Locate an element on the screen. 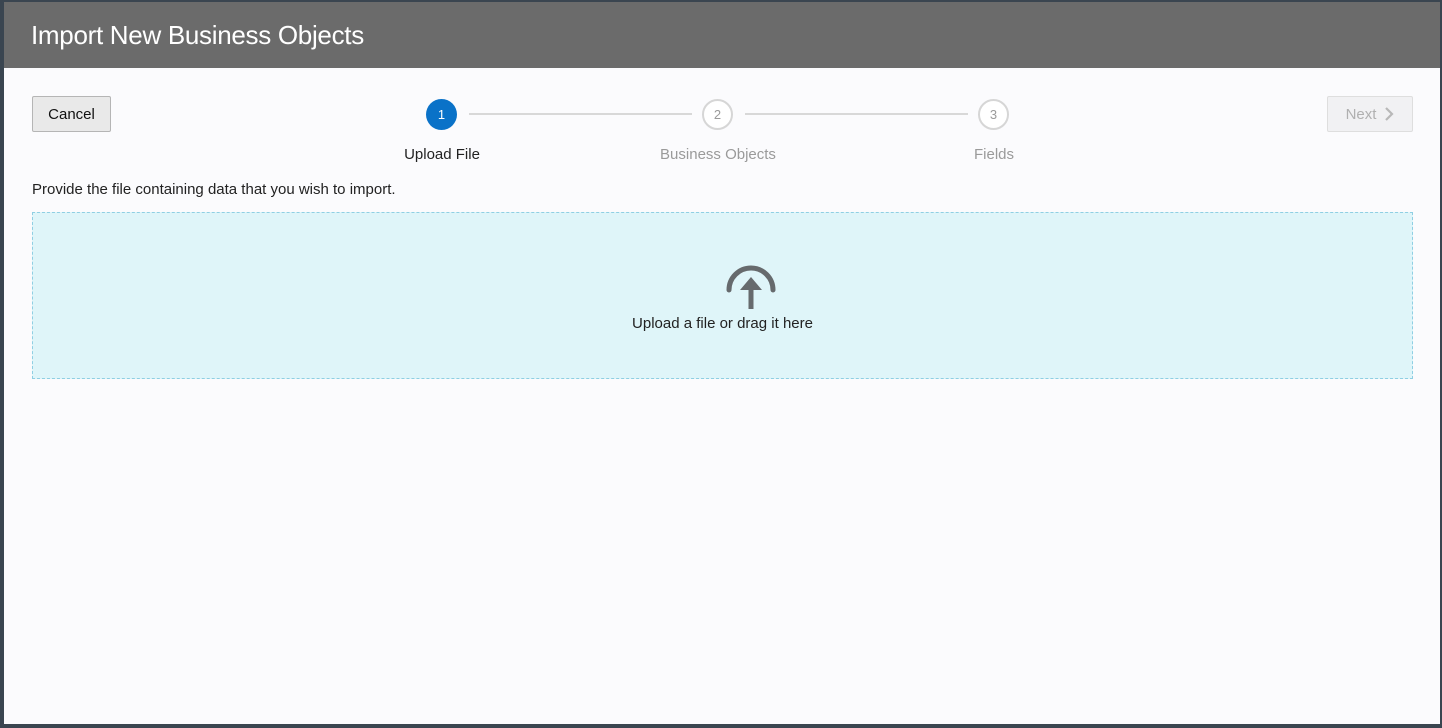  dialog-titlebar: Import New Business Objects is located at coordinates (722, 35).